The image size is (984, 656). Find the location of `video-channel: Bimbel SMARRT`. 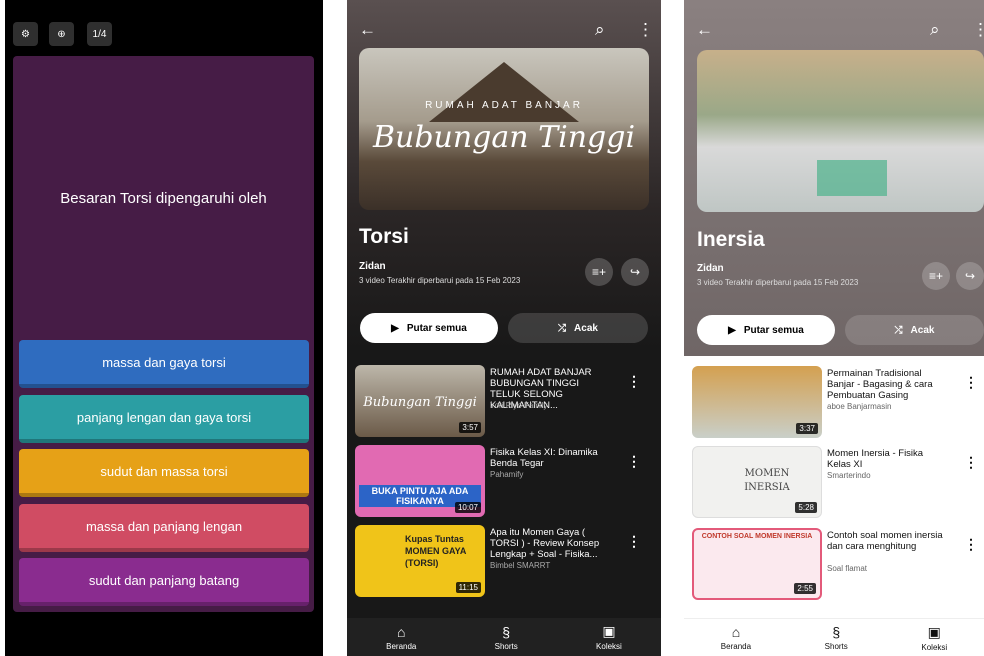

video-channel: Bimbel SMARRT is located at coordinates (520, 565).